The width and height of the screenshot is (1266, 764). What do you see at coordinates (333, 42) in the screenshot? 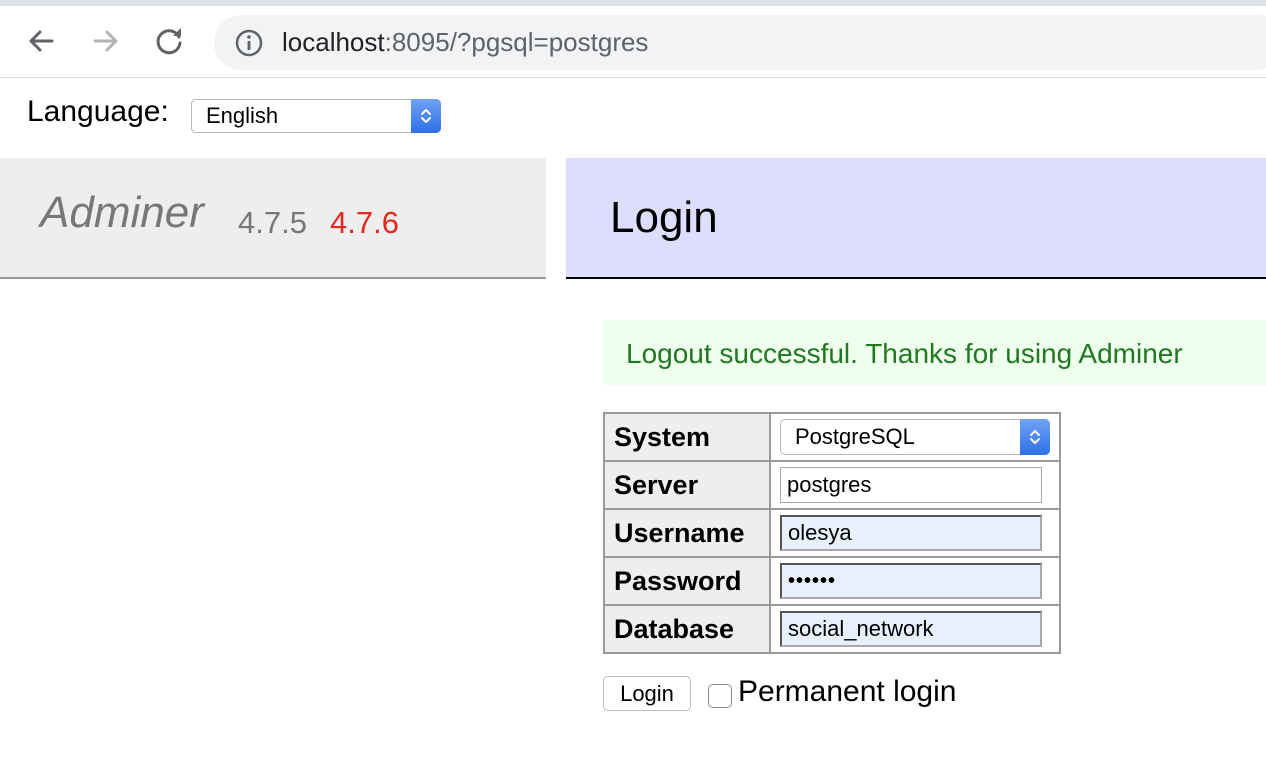
I see `url-host: localhost` at bounding box center [333, 42].